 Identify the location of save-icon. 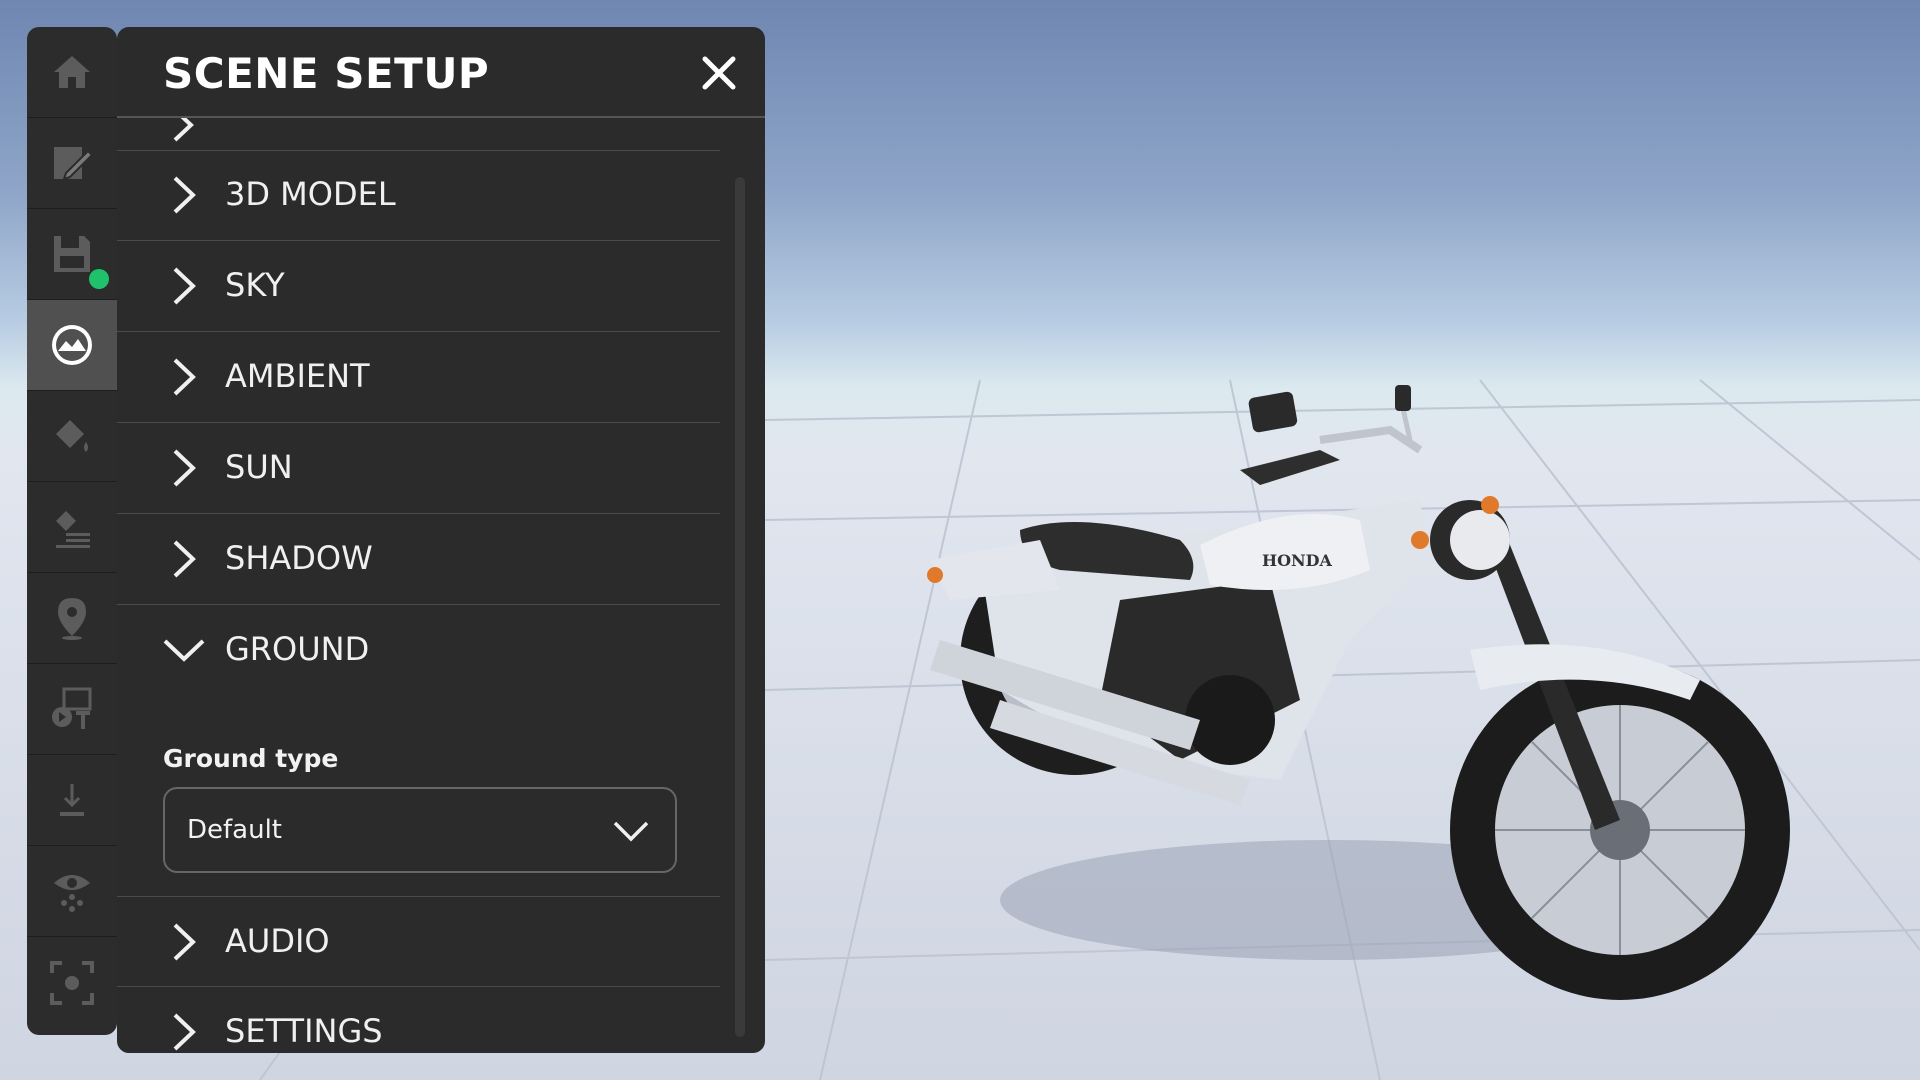
(72, 254).